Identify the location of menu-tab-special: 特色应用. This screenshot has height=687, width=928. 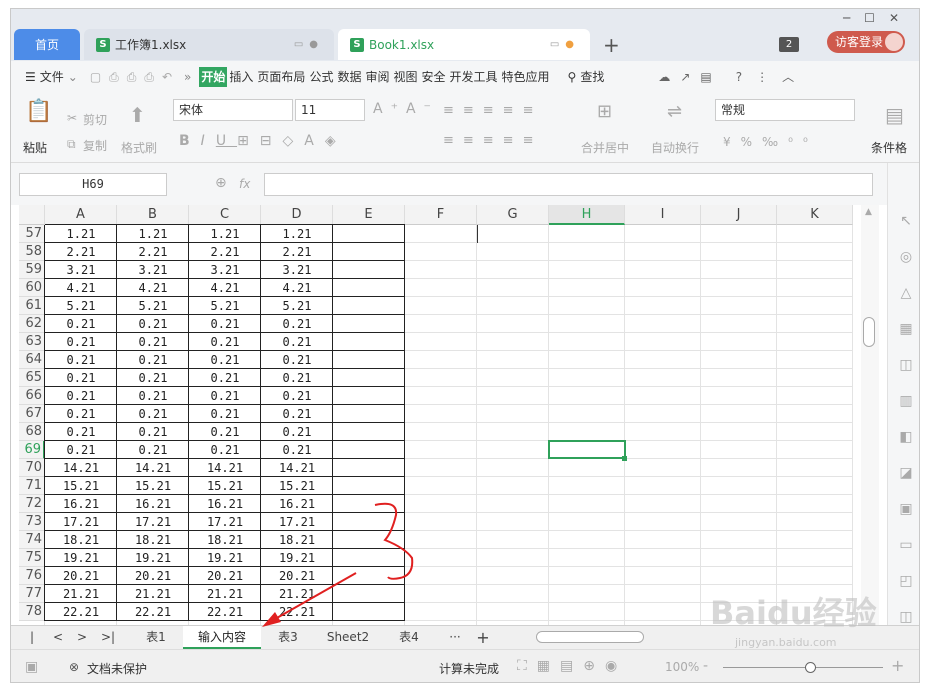
(526, 77).